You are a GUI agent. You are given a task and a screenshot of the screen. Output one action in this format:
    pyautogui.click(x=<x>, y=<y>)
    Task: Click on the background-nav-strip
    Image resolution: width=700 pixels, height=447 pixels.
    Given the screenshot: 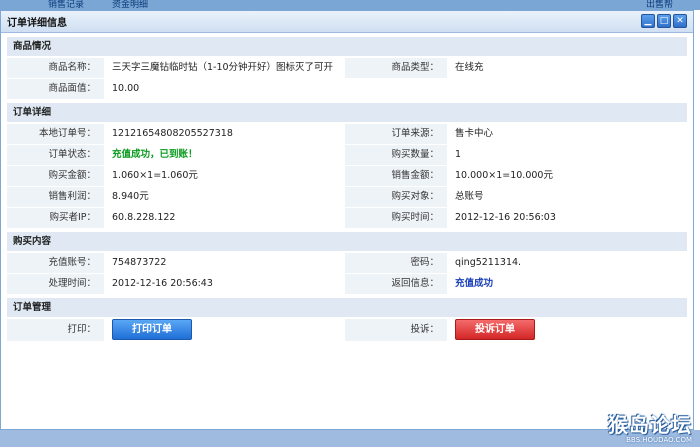 What is the action you would take?
    pyautogui.click(x=350, y=5)
    